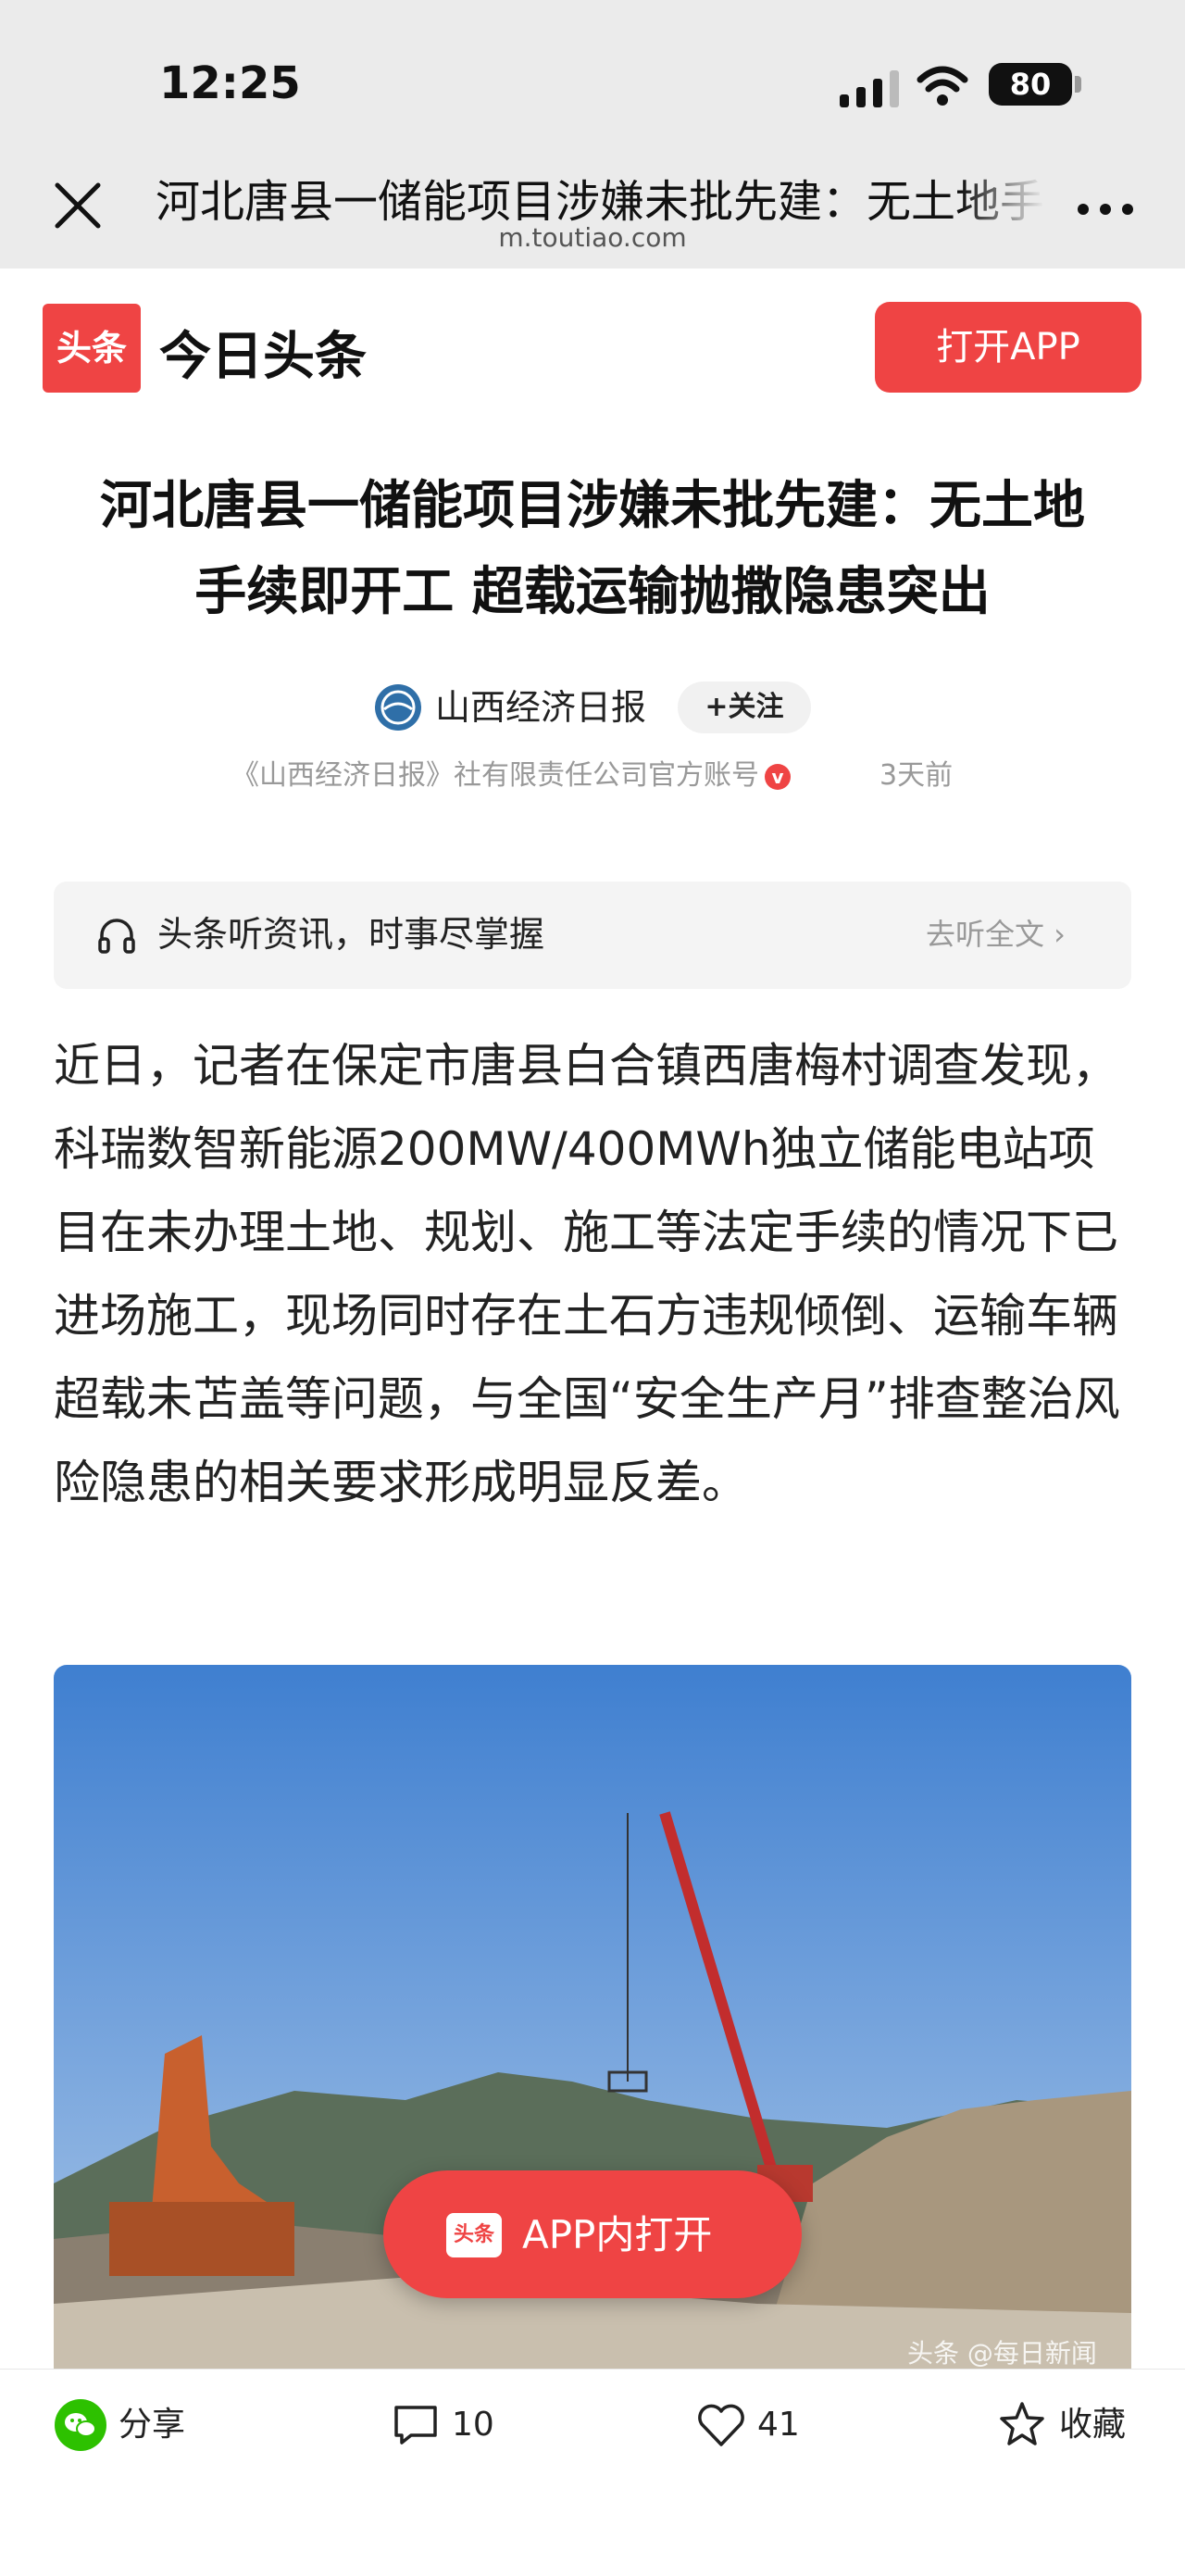 The image size is (1185, 2576). I want to click on article-title-line-1: 河北唐县一储能项目涉嫌未批先建：无土地, so click(592, 506).